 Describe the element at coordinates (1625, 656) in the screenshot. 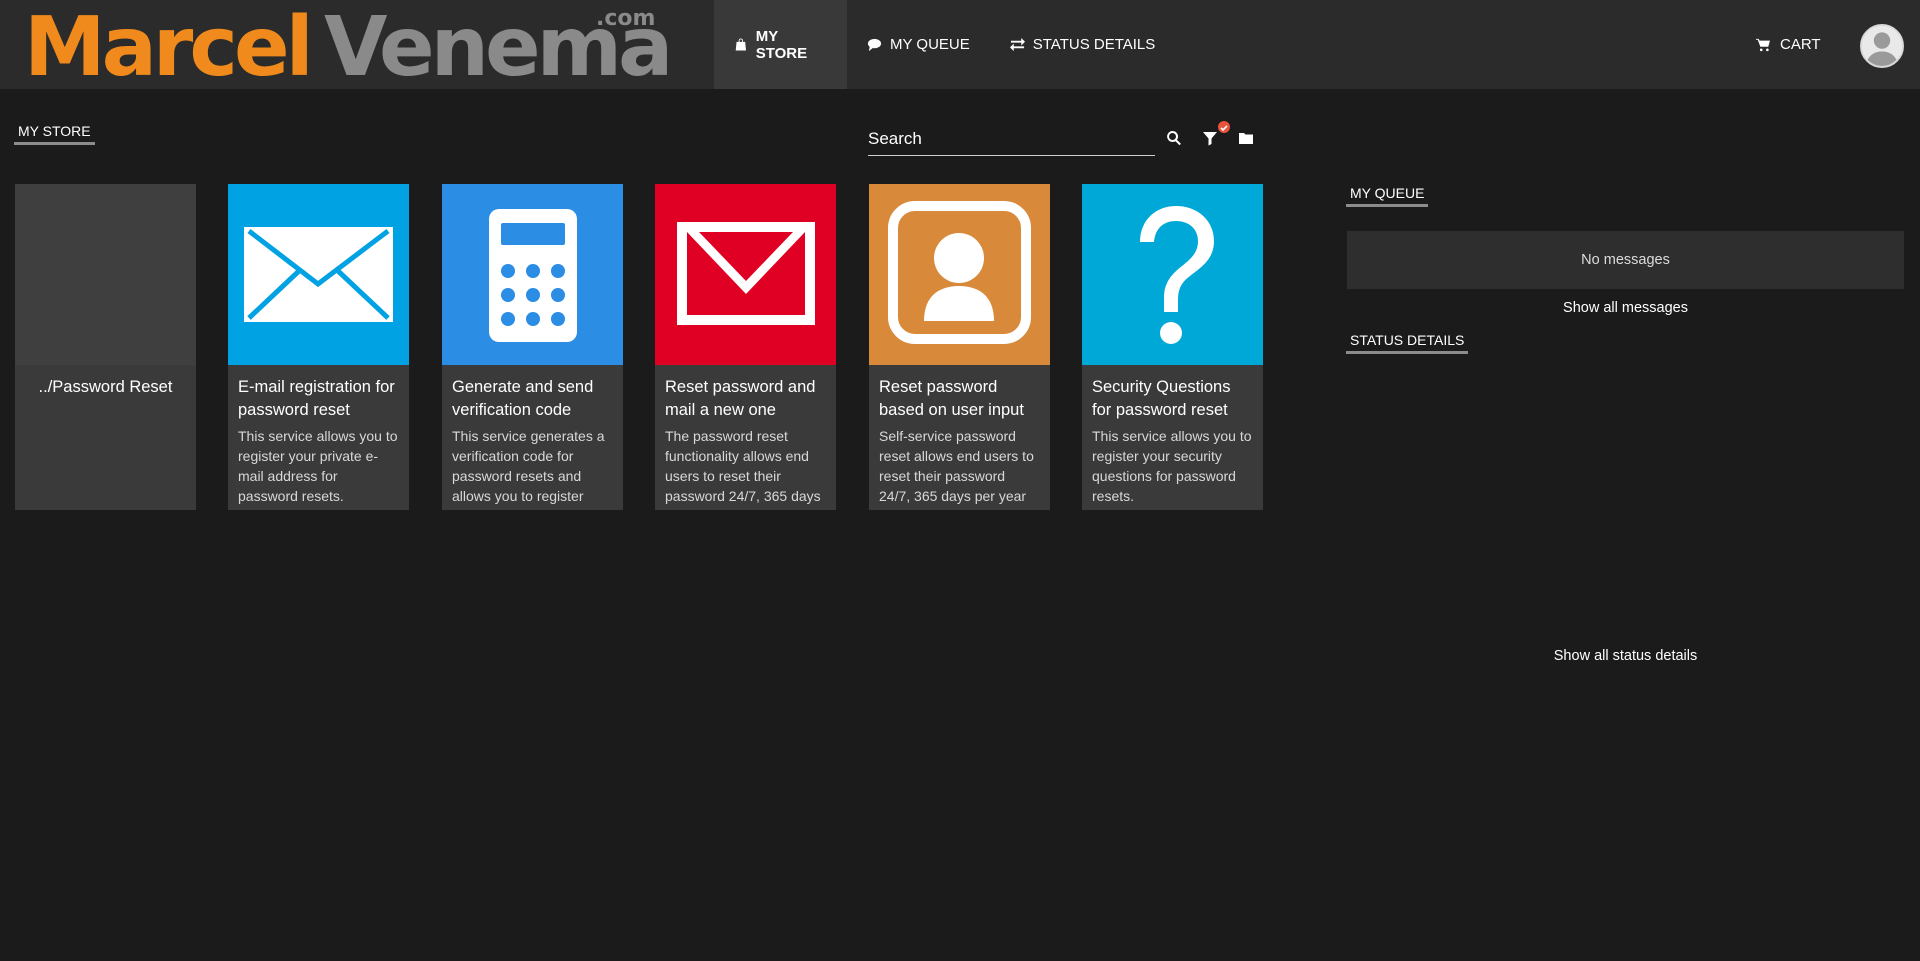

I see `show-all-status-details-link: Show all status details` at that location.